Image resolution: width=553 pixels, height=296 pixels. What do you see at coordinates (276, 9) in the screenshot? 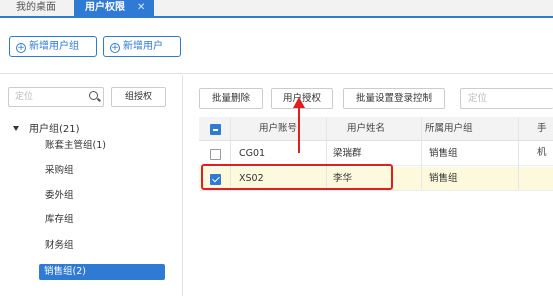
I see `tab-bar: 我的桌面 用户权限 ✕` at bounding box center [276, 9].